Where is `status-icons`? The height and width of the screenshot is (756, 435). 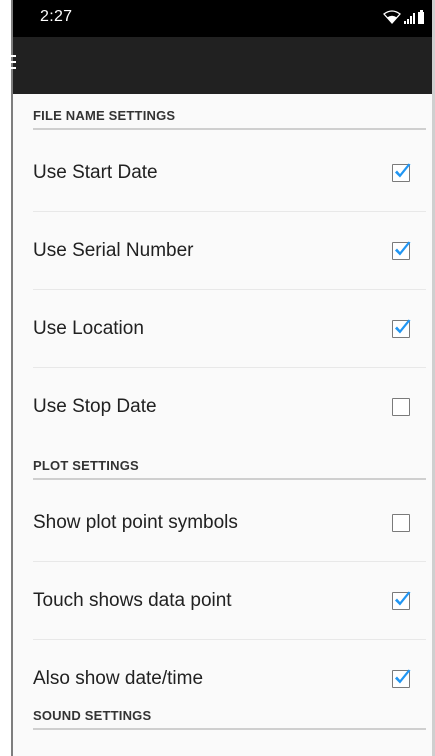
status-icons is located at coordinates (403, 16).